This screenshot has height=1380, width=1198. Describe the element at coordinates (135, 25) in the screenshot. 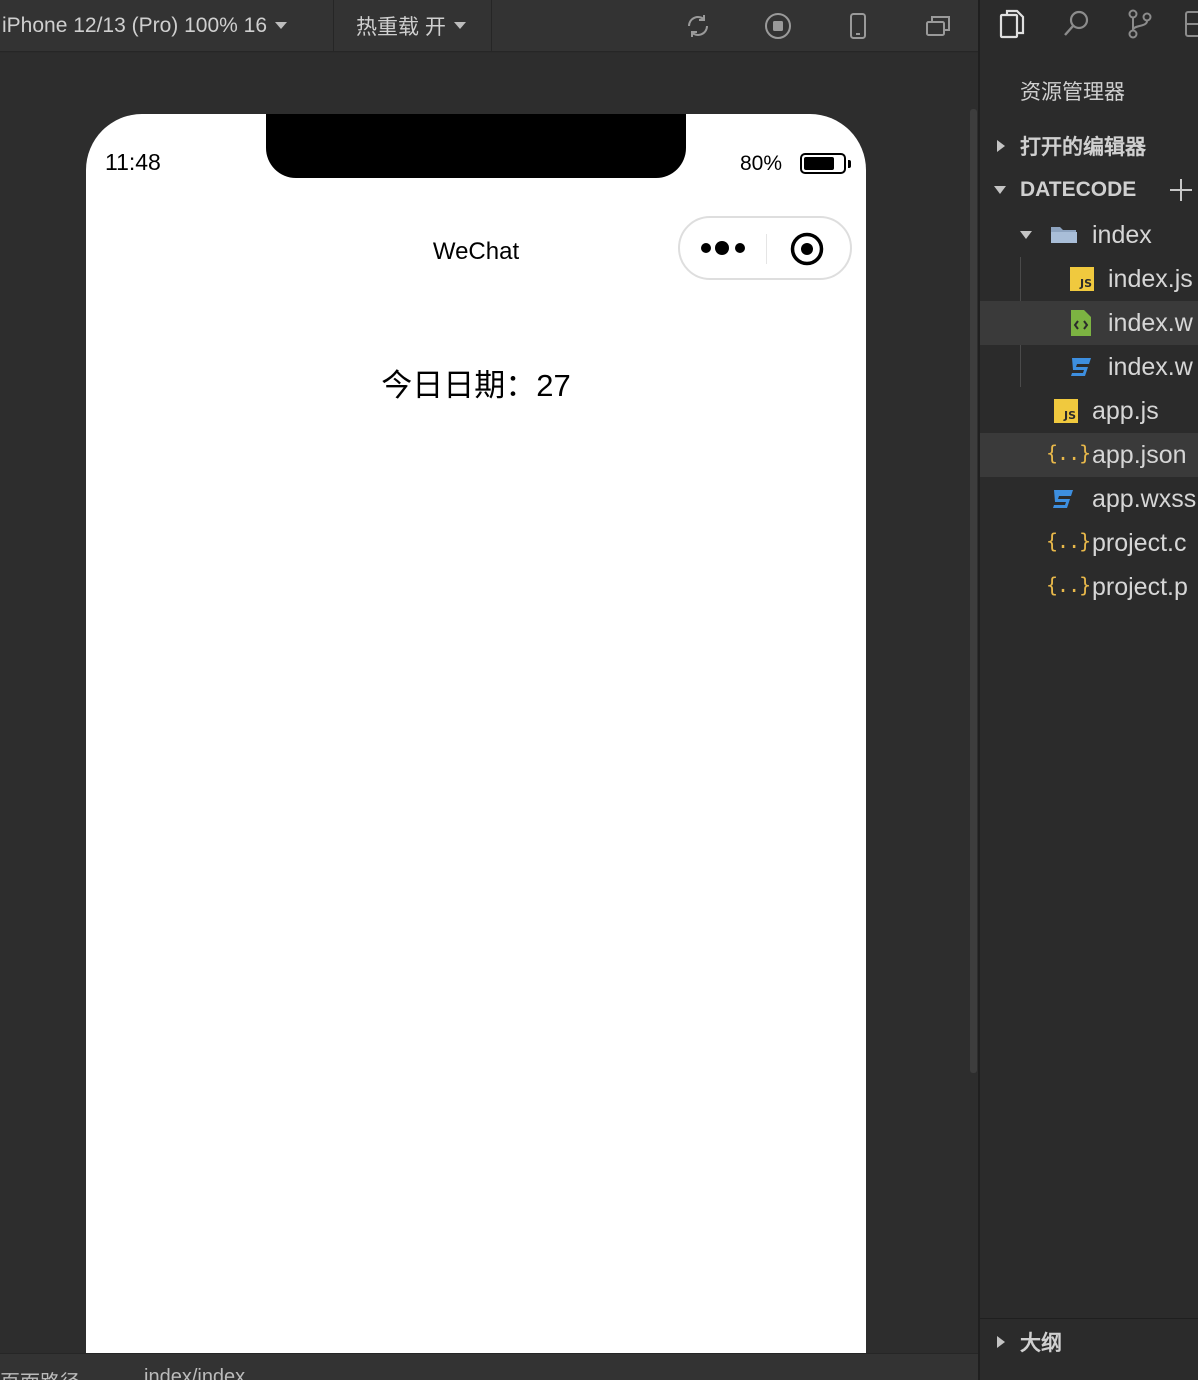

I see `device-select-label: iPhone 12/13 (Pro) 100% 16` at that location.